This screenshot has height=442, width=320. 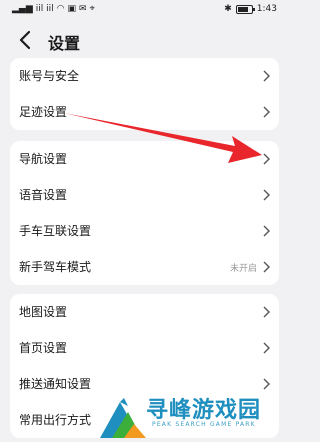 I want to click on header: 设置, so click(x=144, y=41).